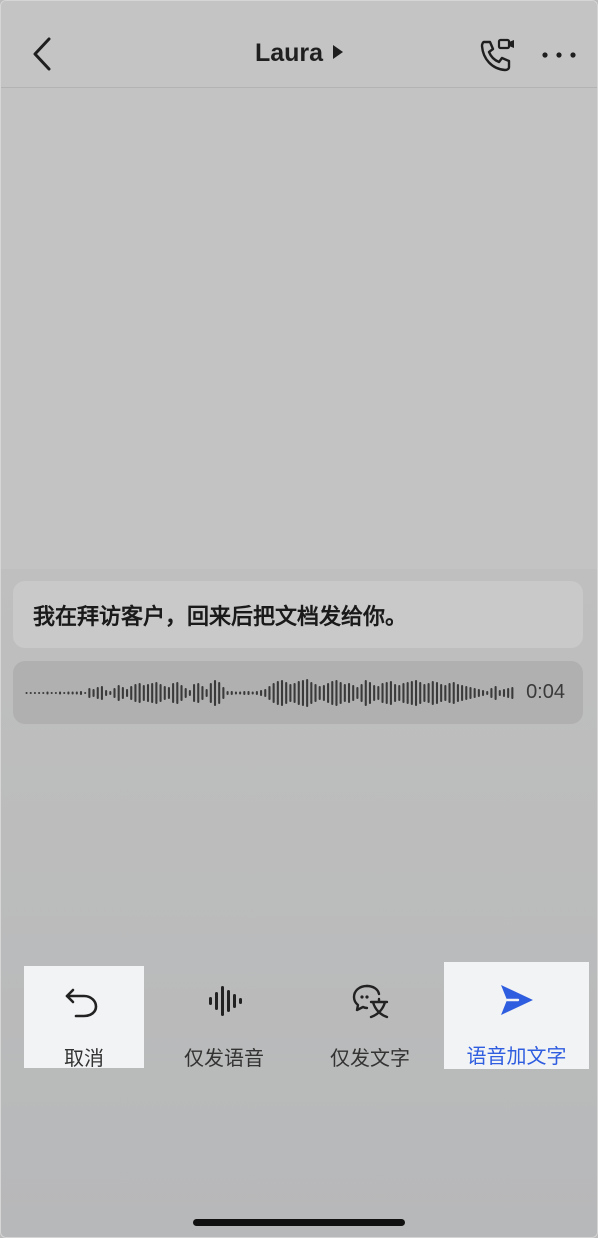 Image resolution: width=598 pixels, height=1238 pixels. What do you see at coordinates (370, 1001) in the screenshot?
I see `speech-to-text-icon` at bounding box center [370, 1001].